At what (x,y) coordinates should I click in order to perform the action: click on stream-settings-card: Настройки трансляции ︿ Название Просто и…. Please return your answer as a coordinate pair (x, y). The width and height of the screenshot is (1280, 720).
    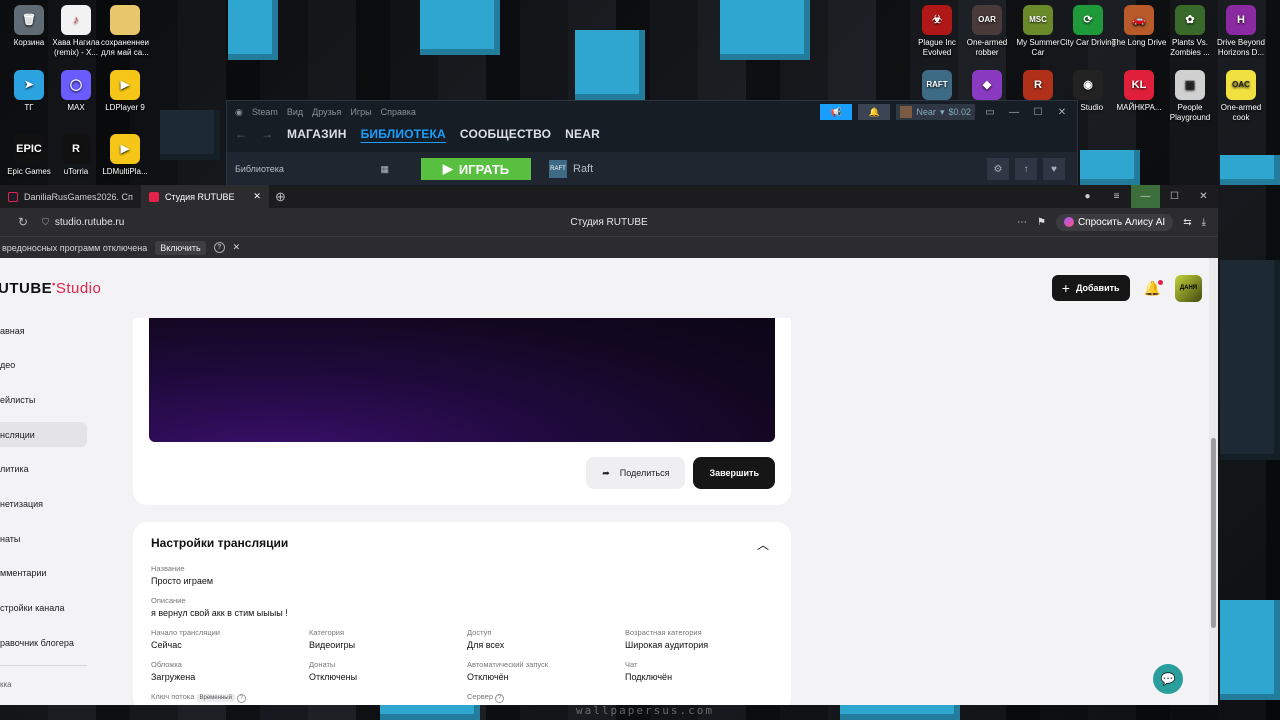
    Looking at the image, I should click on (462, 613).